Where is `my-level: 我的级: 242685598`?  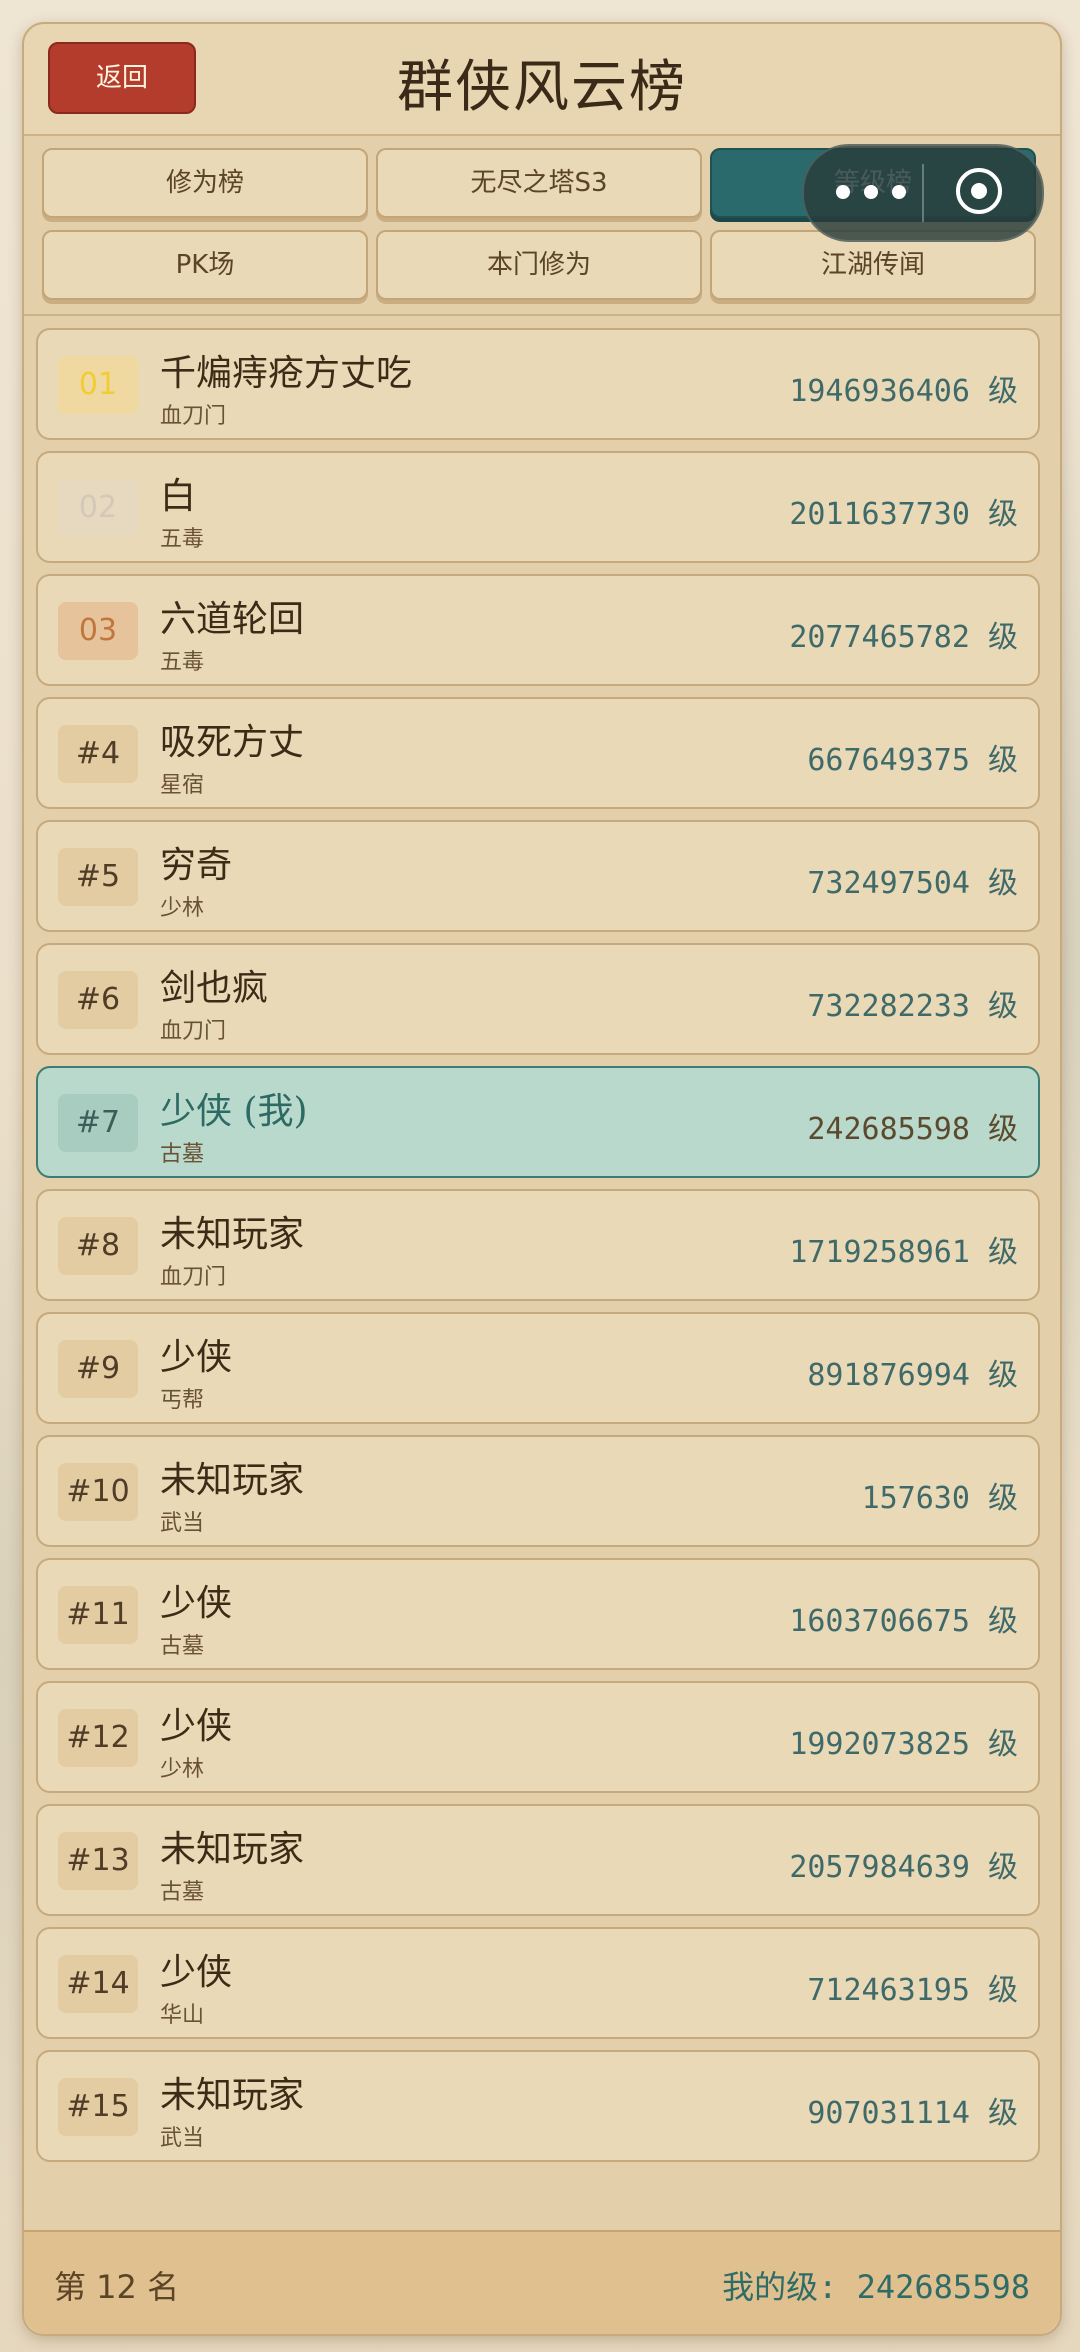 my-level: 我的级: 242685598 is located at coordinates (876, 2287).